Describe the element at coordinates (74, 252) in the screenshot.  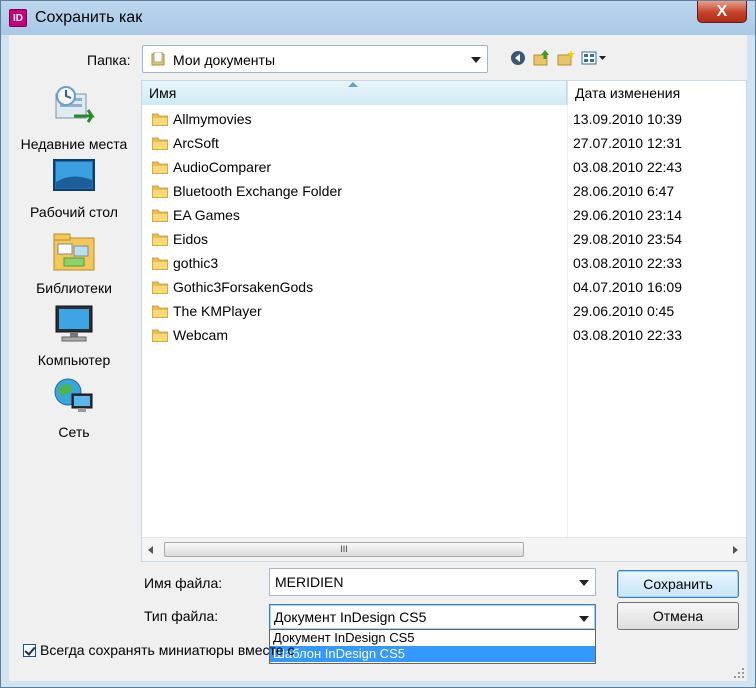
I see `libraries-icon` at that location.